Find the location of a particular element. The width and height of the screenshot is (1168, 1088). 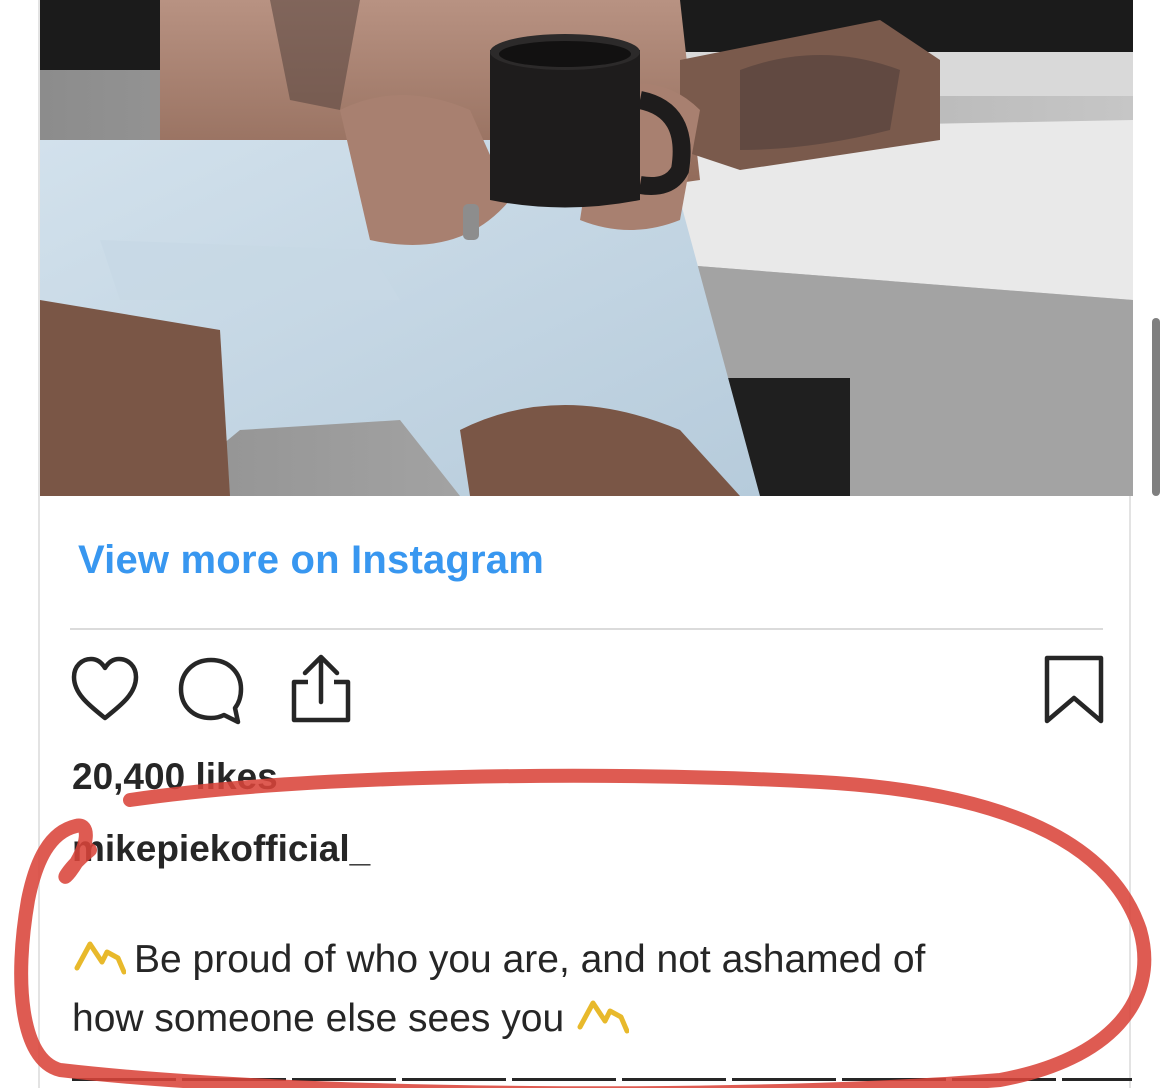

heart-icon is located at coordinates (105, 689).